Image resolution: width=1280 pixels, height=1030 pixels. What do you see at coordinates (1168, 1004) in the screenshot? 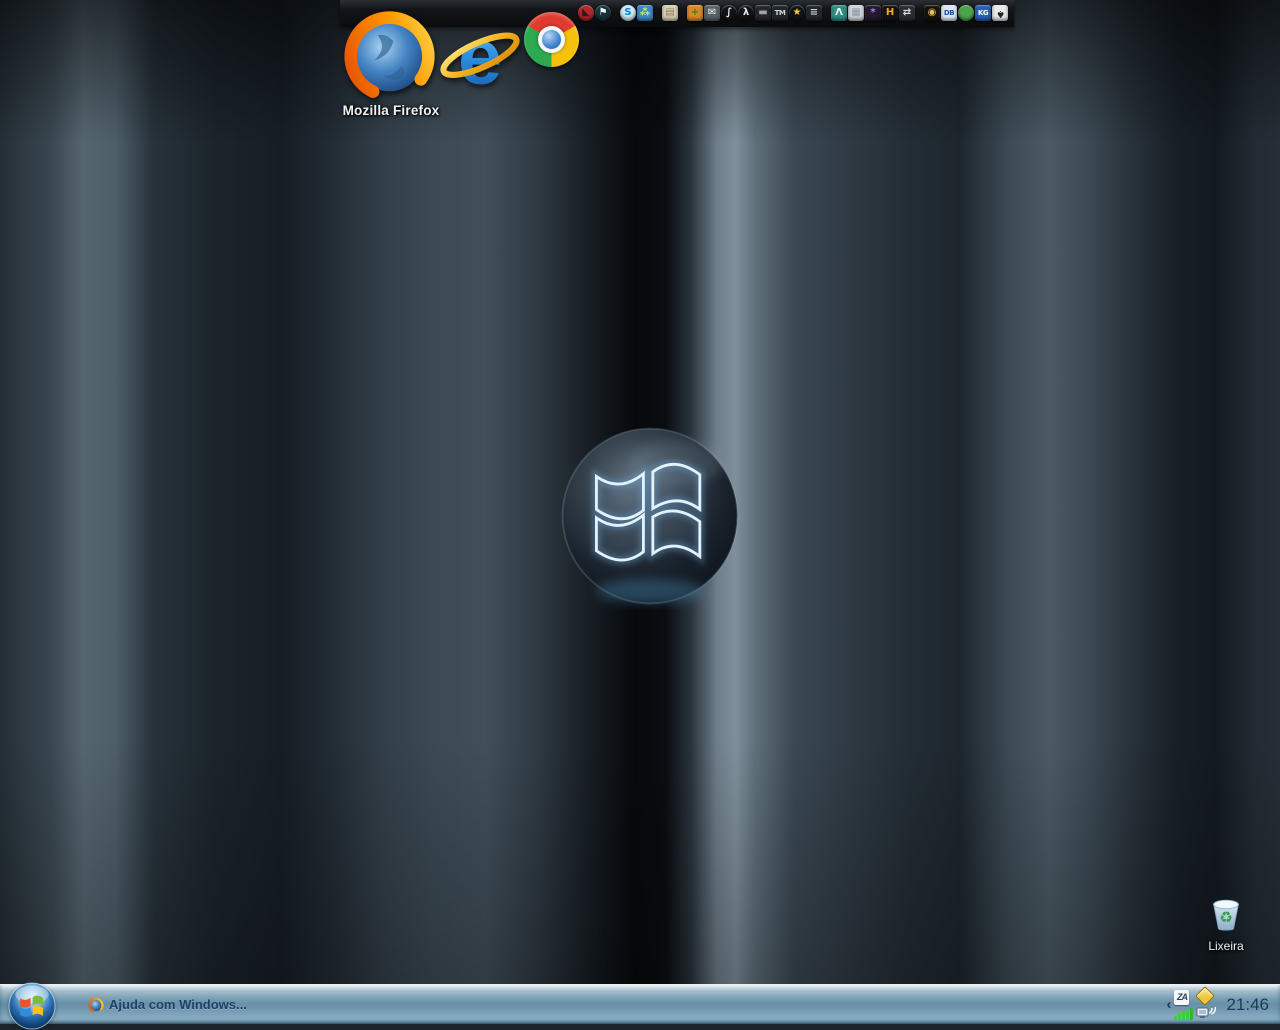
I see `tray-expand-chevron-icon: ‹` at bounding box center [1168, 1004].